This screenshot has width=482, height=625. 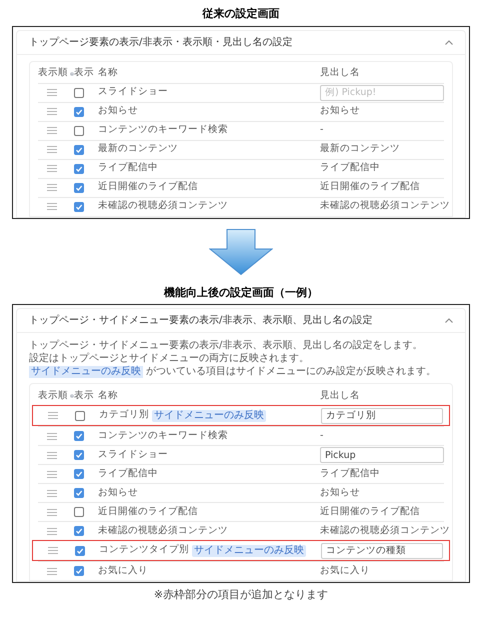 I want to click on item-name: スライドショー, so click(x=133, y=455).